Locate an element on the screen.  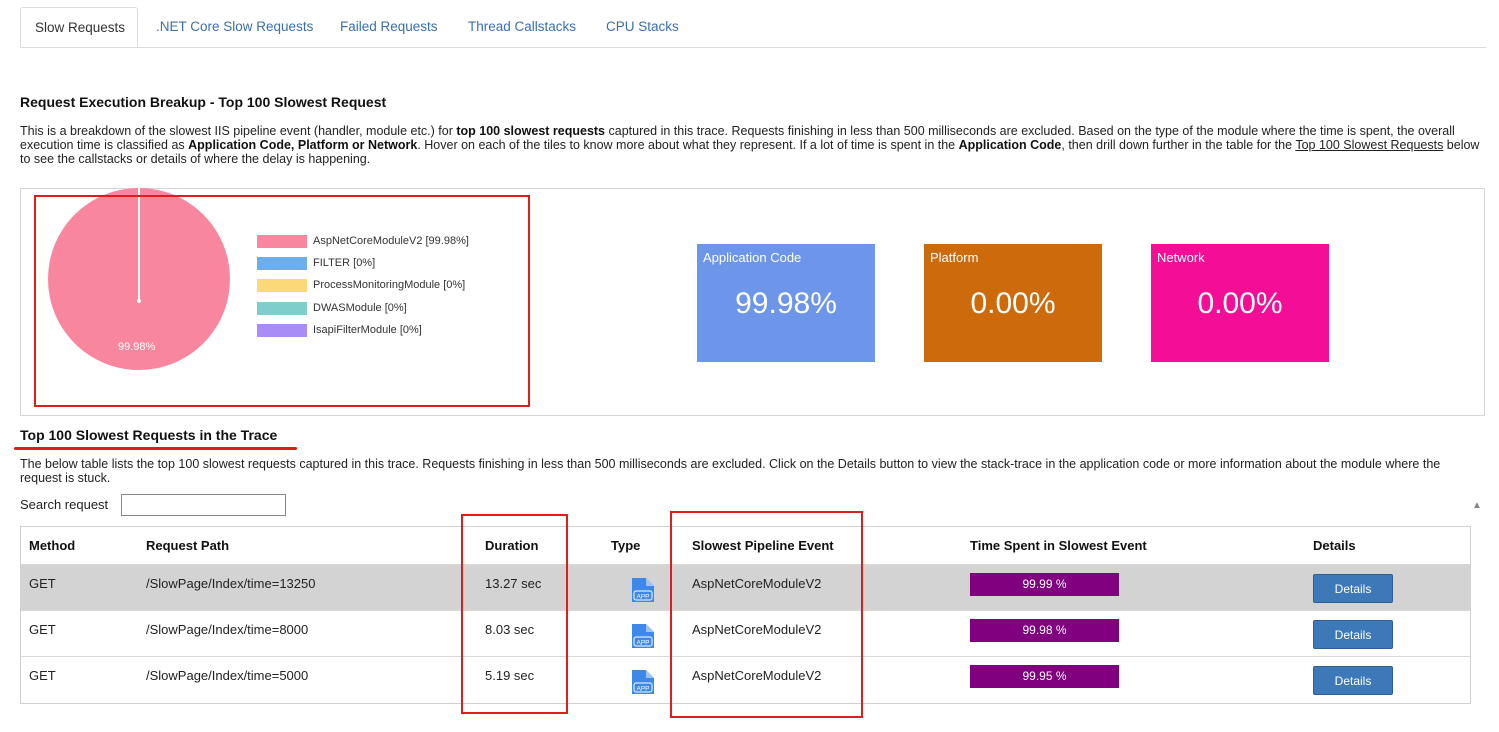
tab-failed-requests: Failed Requests is located at coordinates (389, 27).